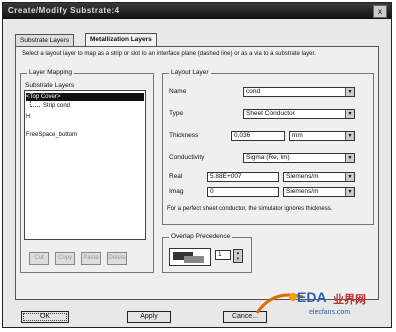 The image size is (396, 332). Describe the element at coordinates (258, 136) in the screenshot. I see `thickness-input: 0.036` at that location.